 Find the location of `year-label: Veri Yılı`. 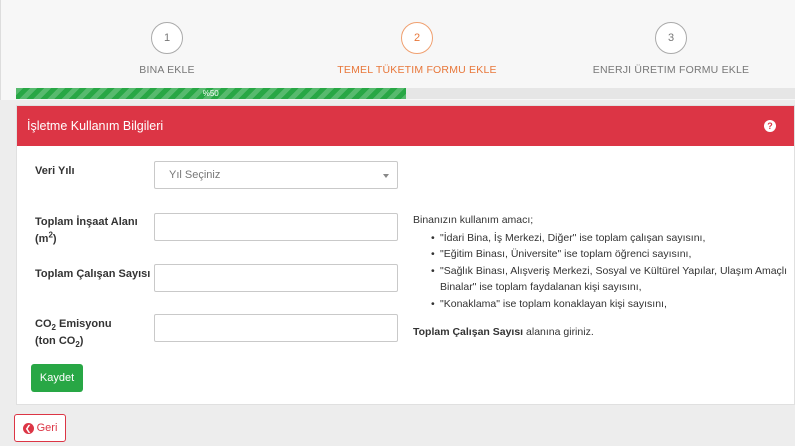

year-label: Veri Yılı is located at coordinates (55, 171).